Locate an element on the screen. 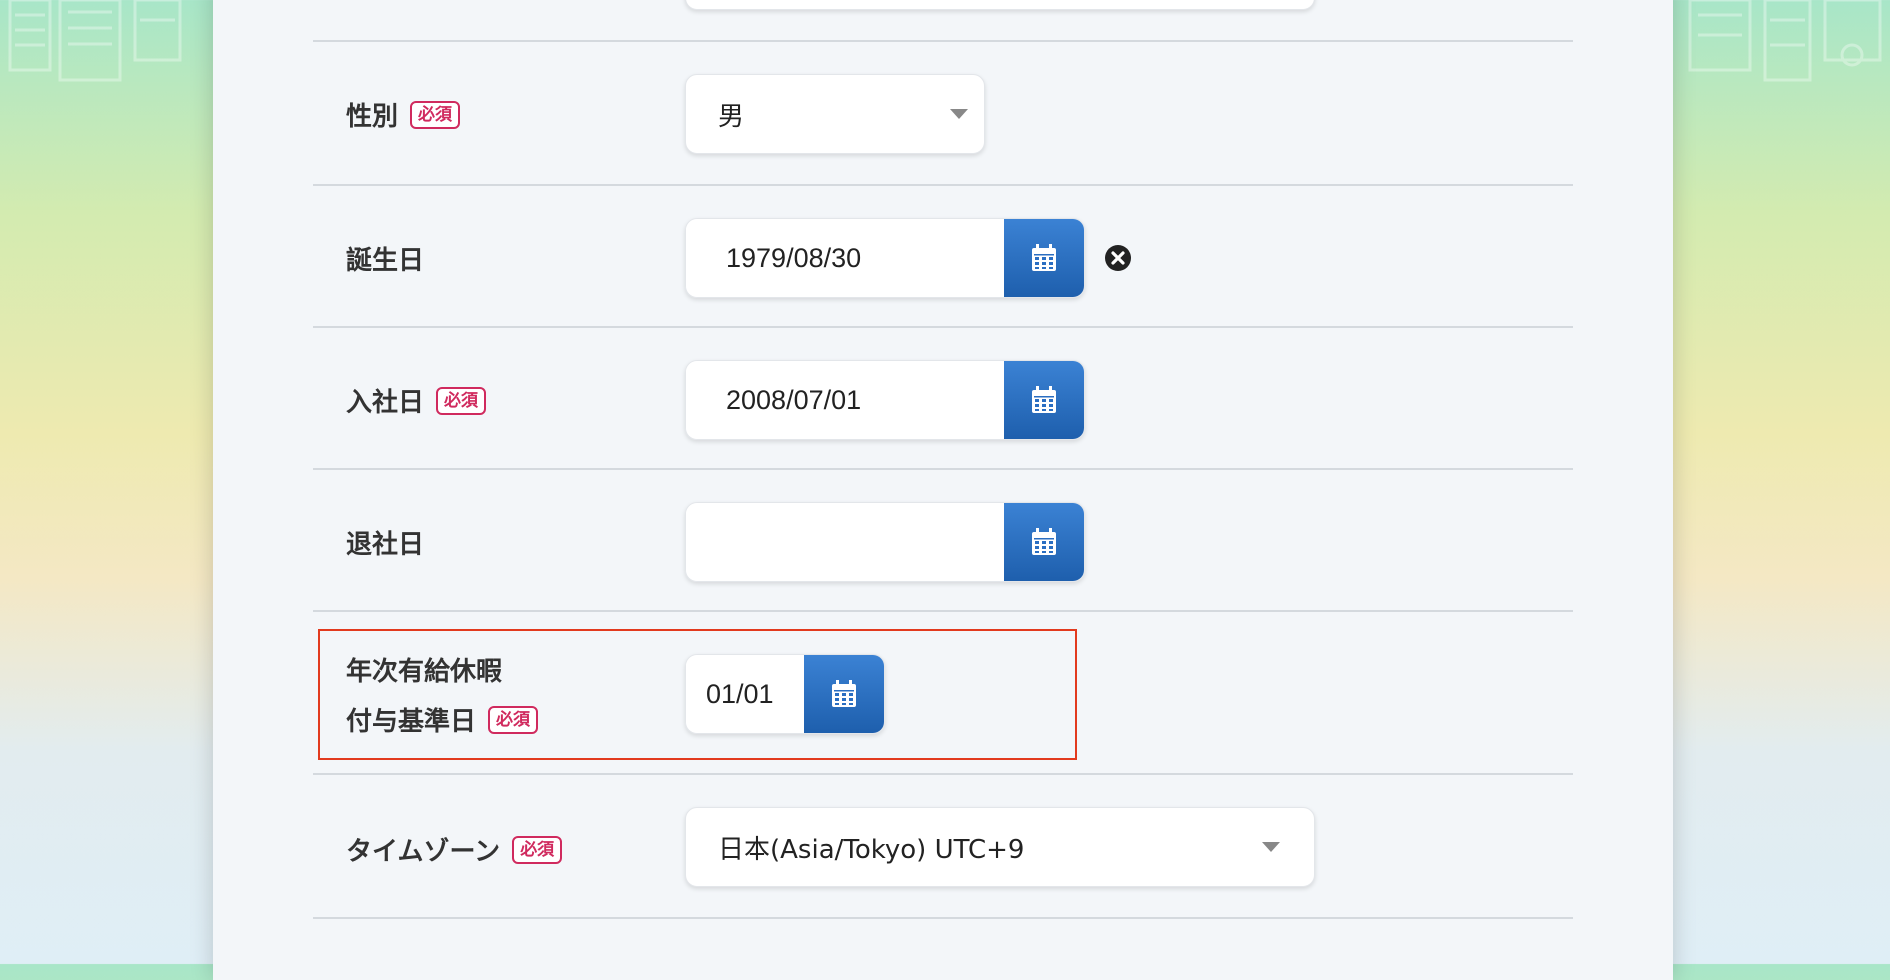 The image size is (1890, 980). leave-date-field is located at coordinates (885, 542).